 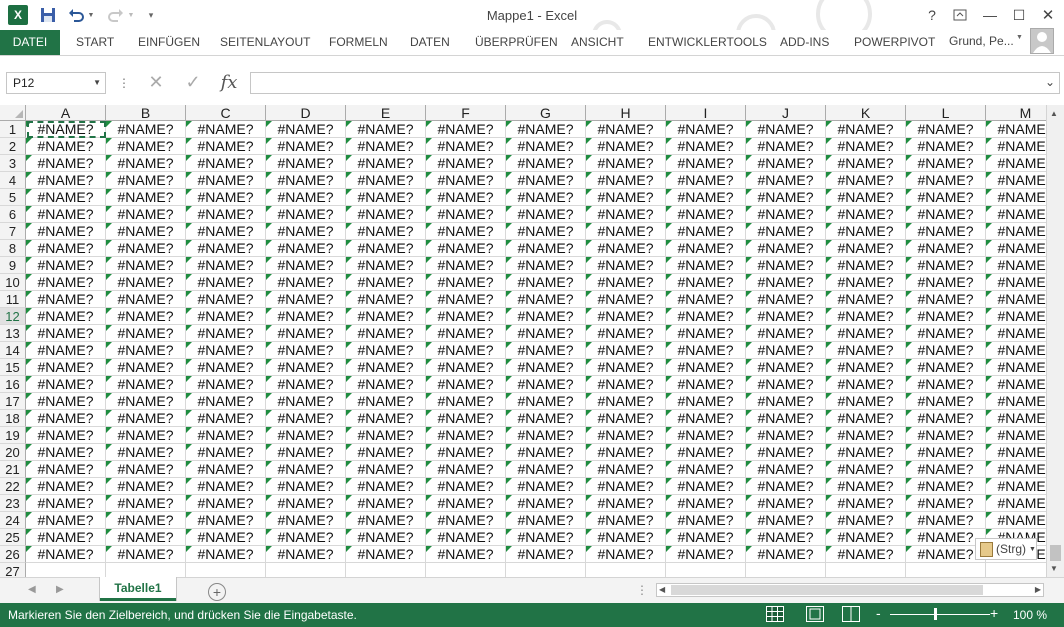 What do you see at coordinates (217, 592) in the screenshot?
I see `add-sheet-button: +` at bounding box center [217, 592].